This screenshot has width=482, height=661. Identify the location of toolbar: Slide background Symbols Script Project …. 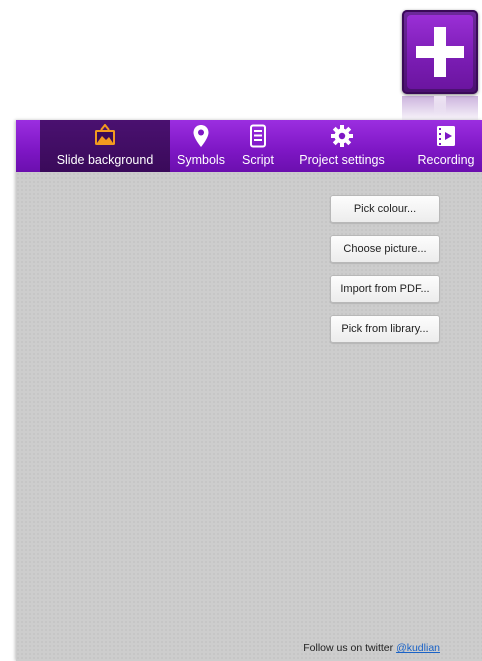
(249, 146).